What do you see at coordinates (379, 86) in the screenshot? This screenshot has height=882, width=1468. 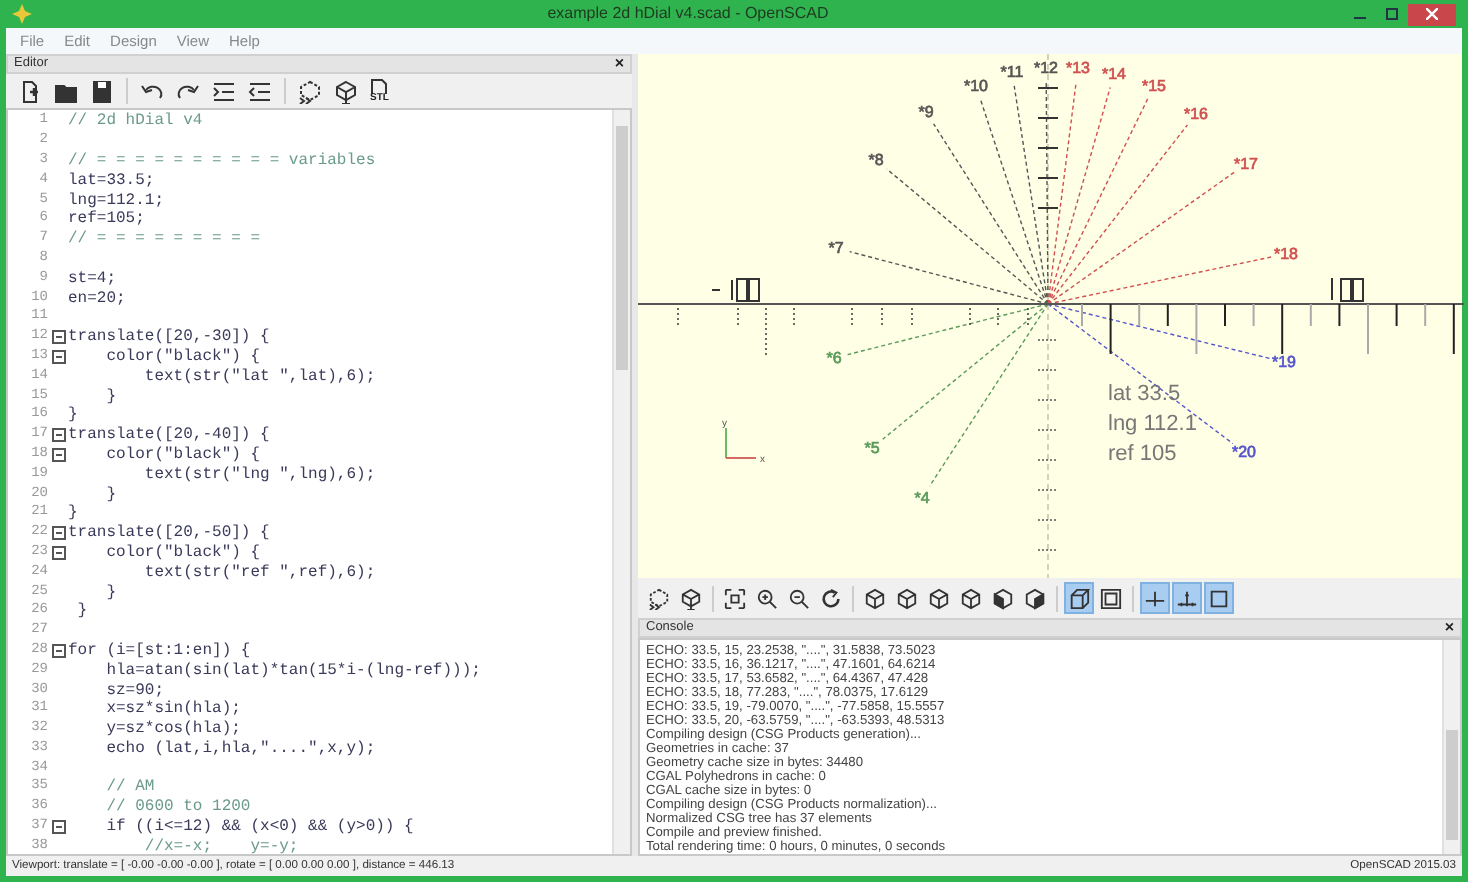 I see `document-icon` at bounding box center [379, 86].